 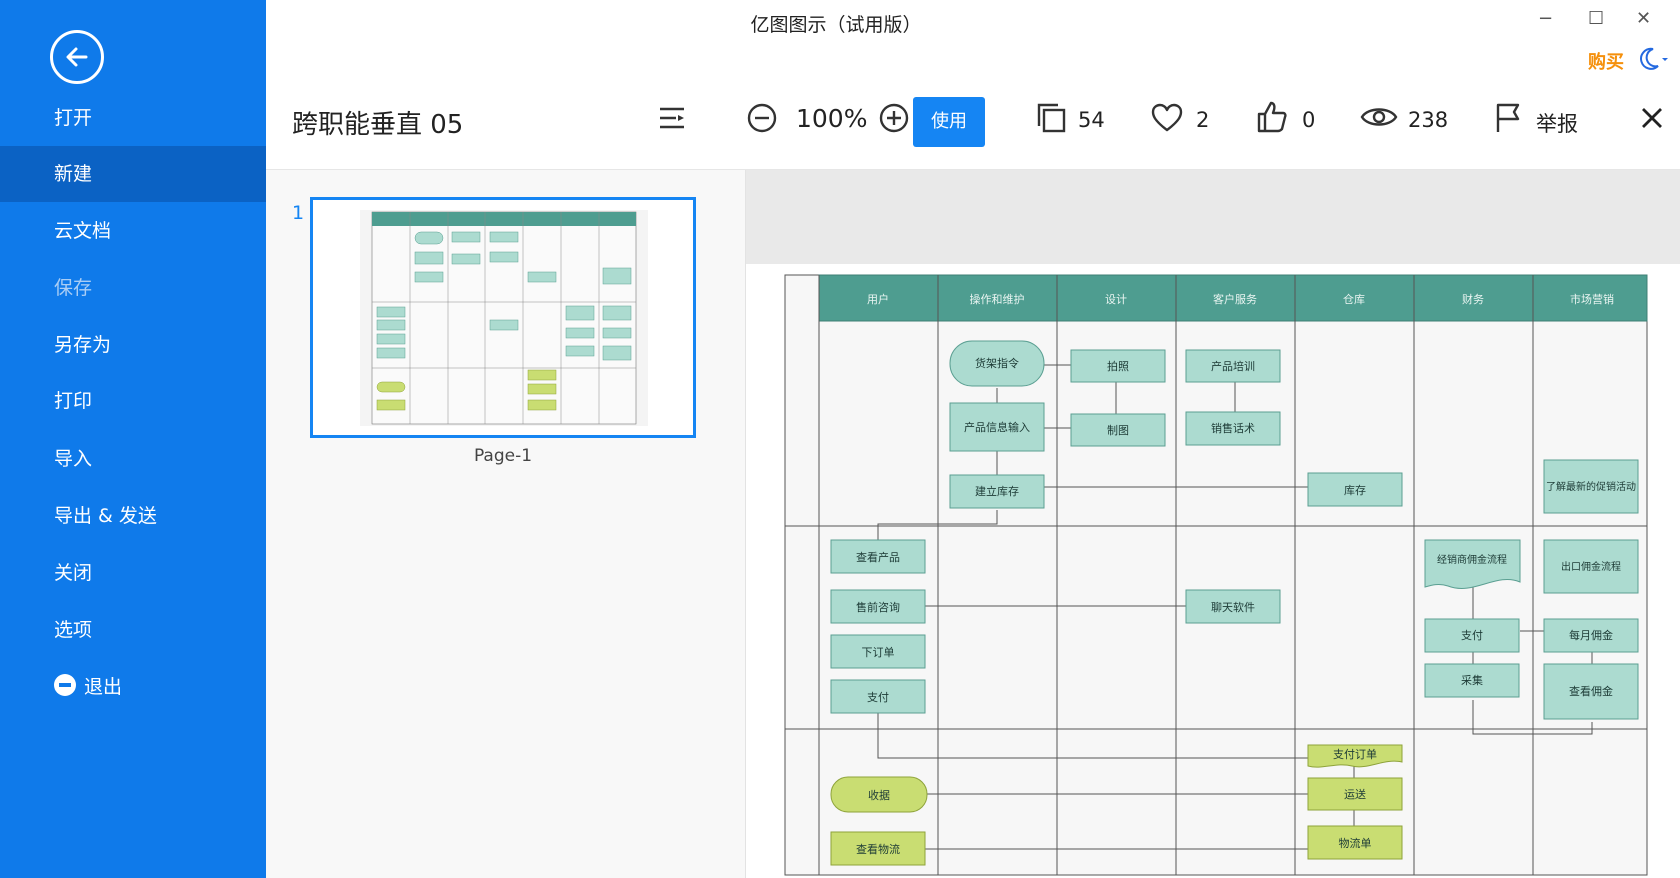 I want to click on page-thumbnail, so click(x=503, y=317).